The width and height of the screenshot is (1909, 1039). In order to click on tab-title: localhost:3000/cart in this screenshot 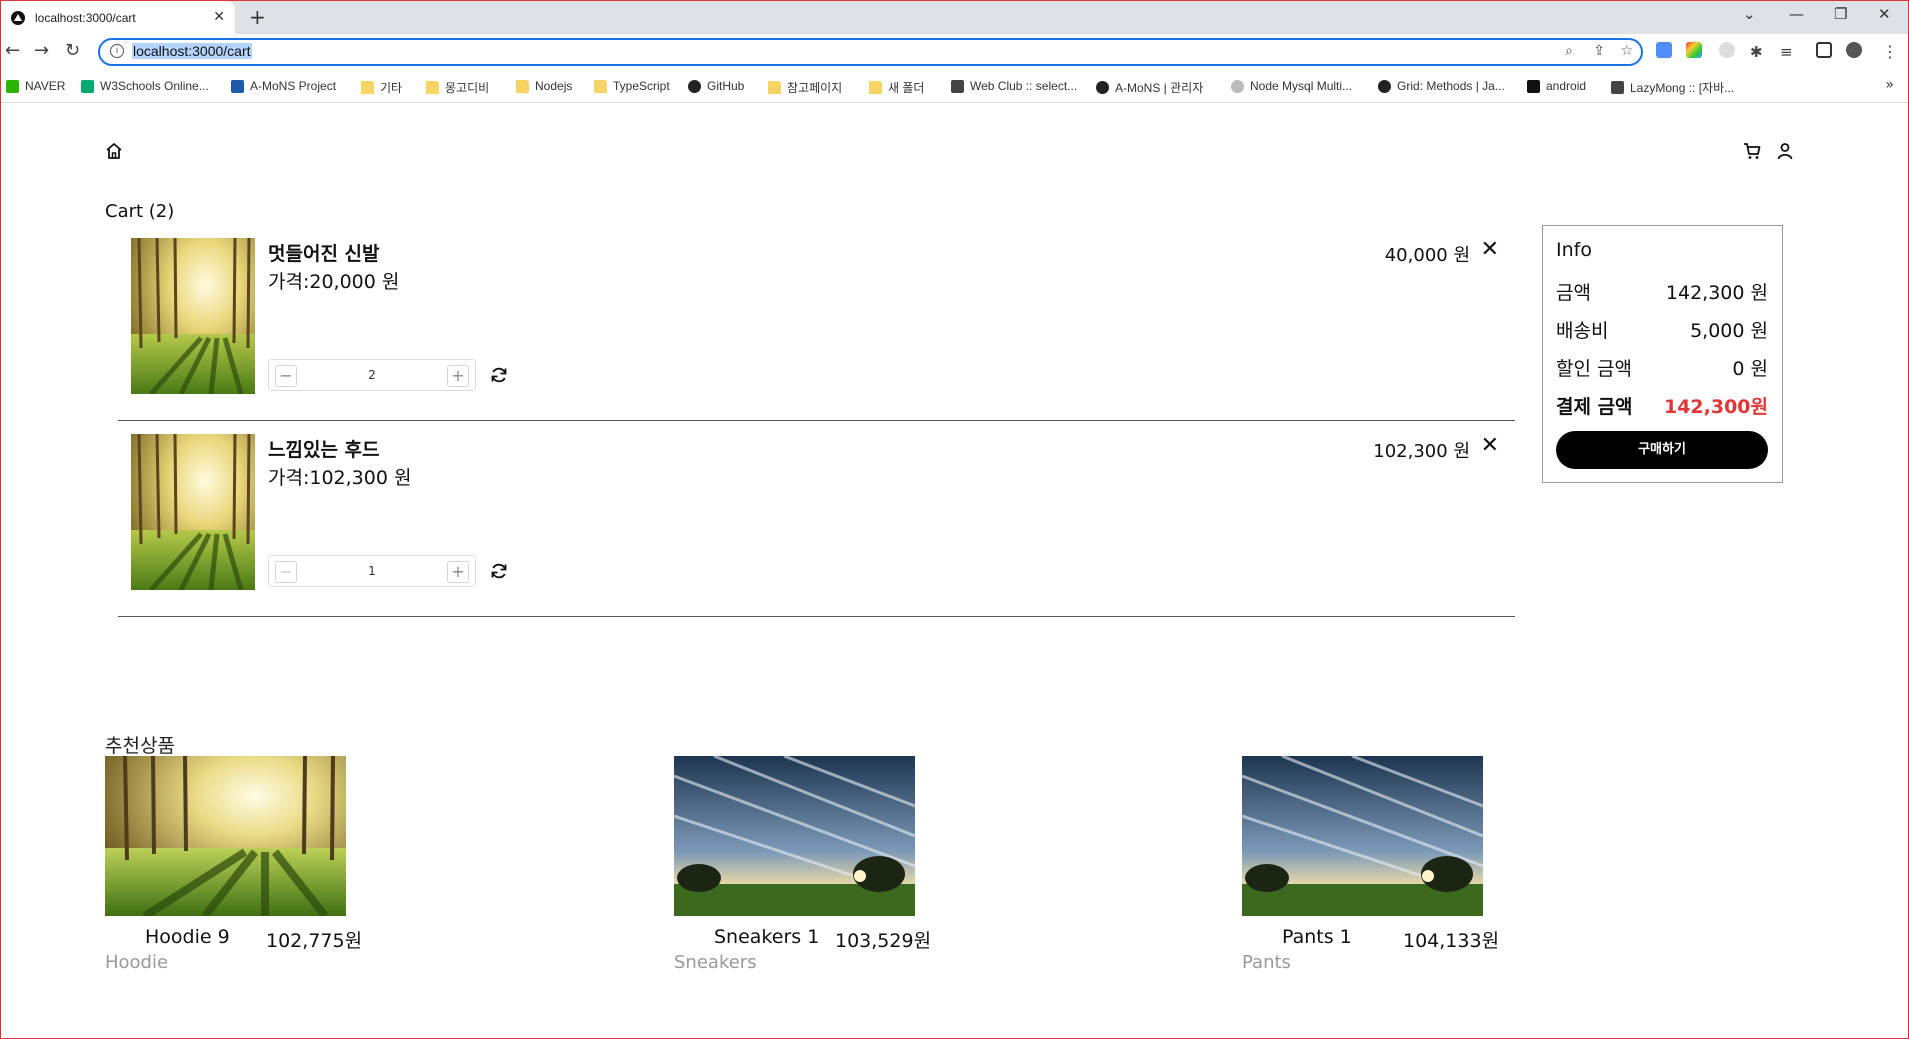, I will do `click(85, 17)`.